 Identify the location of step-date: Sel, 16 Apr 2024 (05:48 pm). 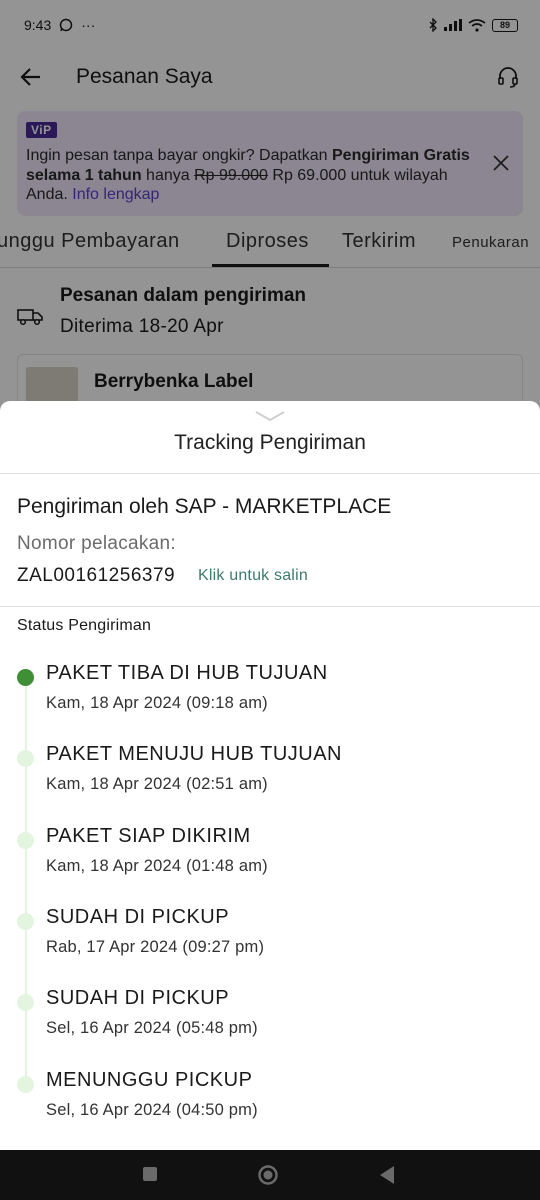
(152, 1028).